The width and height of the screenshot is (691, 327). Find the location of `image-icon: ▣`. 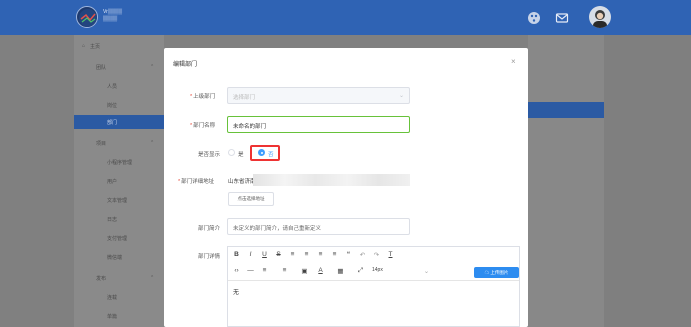

image-icon: ▣ is located at coordinates (304, 271).